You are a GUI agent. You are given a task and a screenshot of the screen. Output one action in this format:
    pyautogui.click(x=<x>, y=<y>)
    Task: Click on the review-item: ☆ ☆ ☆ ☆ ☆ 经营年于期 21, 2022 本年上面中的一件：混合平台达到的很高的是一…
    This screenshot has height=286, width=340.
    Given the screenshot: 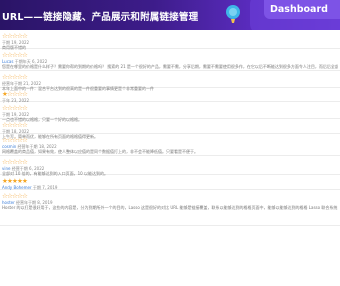 What is the action you would take?
    pyautogui.click(x=170, y=81)
    